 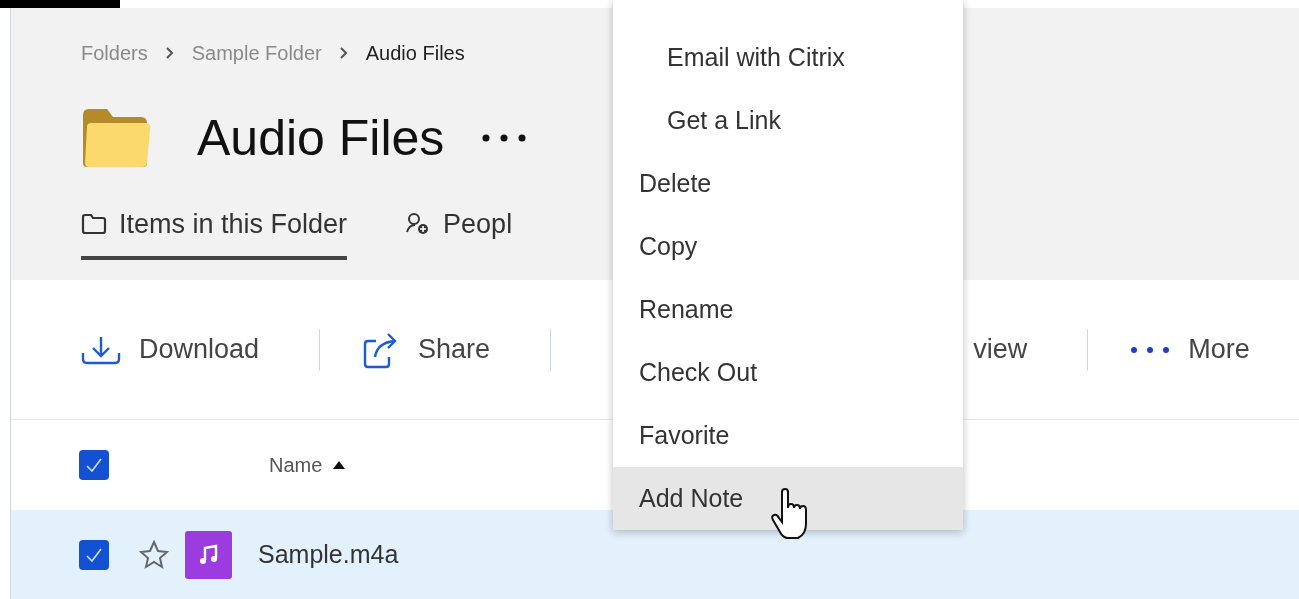 What do you see at coordinates (170, 349) in the screenshot?
I see `toolbar-button: Download` at bounding box center [170, 349].